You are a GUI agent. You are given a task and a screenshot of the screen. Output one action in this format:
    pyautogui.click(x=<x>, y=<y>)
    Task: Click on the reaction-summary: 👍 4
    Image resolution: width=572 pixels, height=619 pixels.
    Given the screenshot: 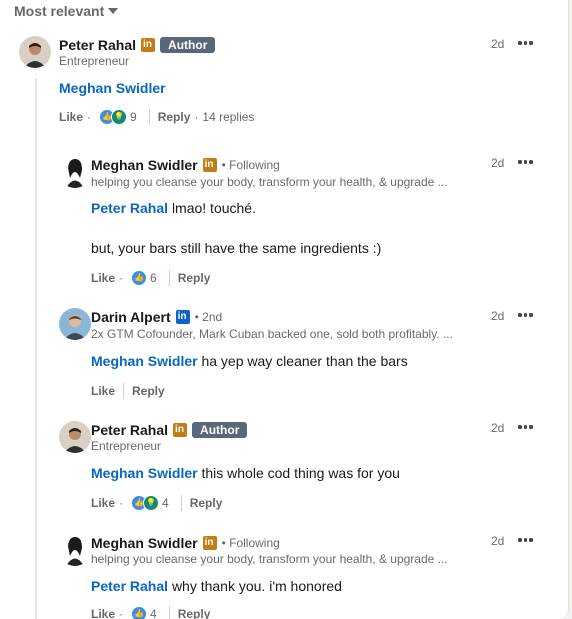 What is the action you would take?
    pyautogui.click(x=144, y=612)
    